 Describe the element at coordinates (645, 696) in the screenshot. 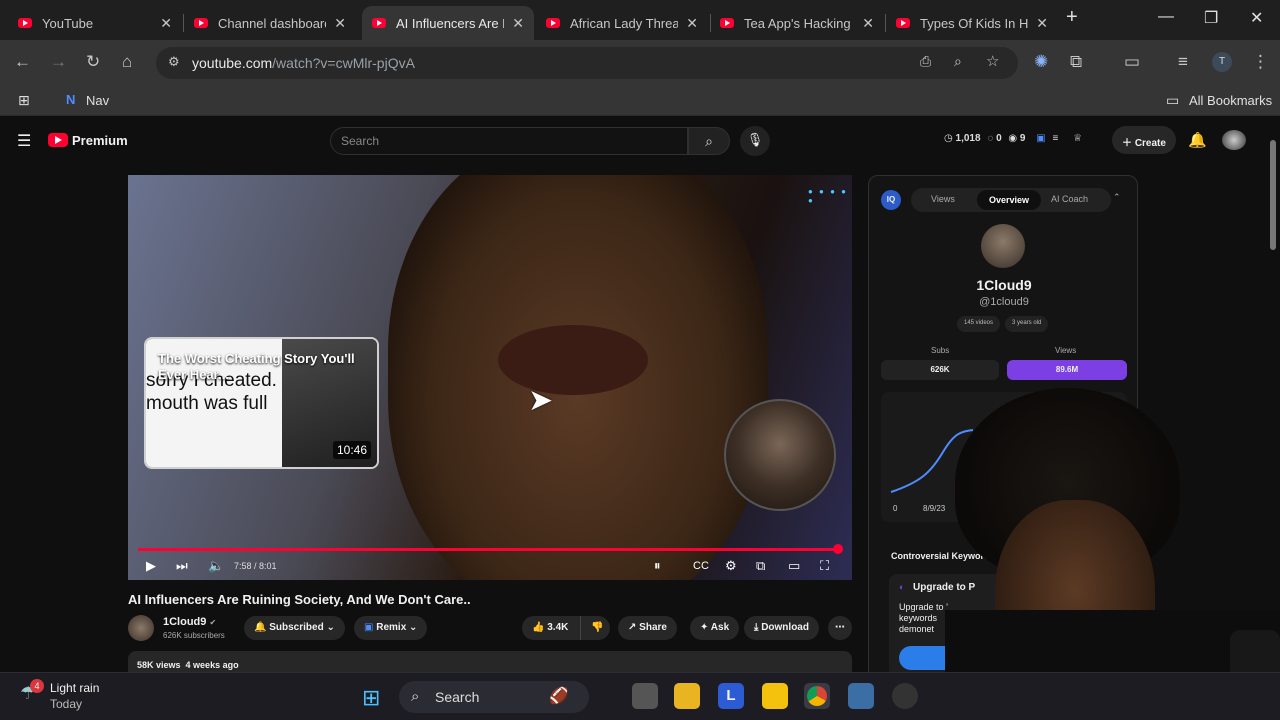

I see `task-view-icon` at that location.